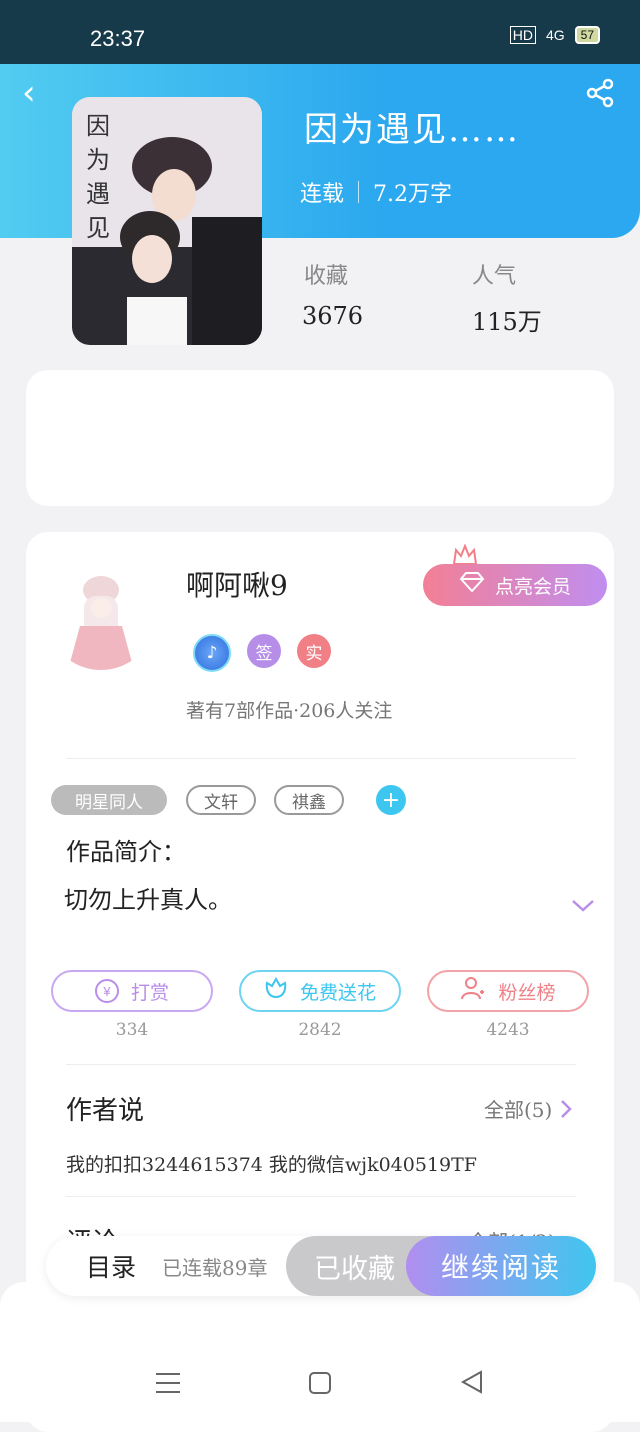 Image resolution: width=640 pixels, height=1432 pixels. What do you see at coordinates (507, 322) in the screenshot?
I see `popularity-value: 115万` at bounding box center [507, 322].